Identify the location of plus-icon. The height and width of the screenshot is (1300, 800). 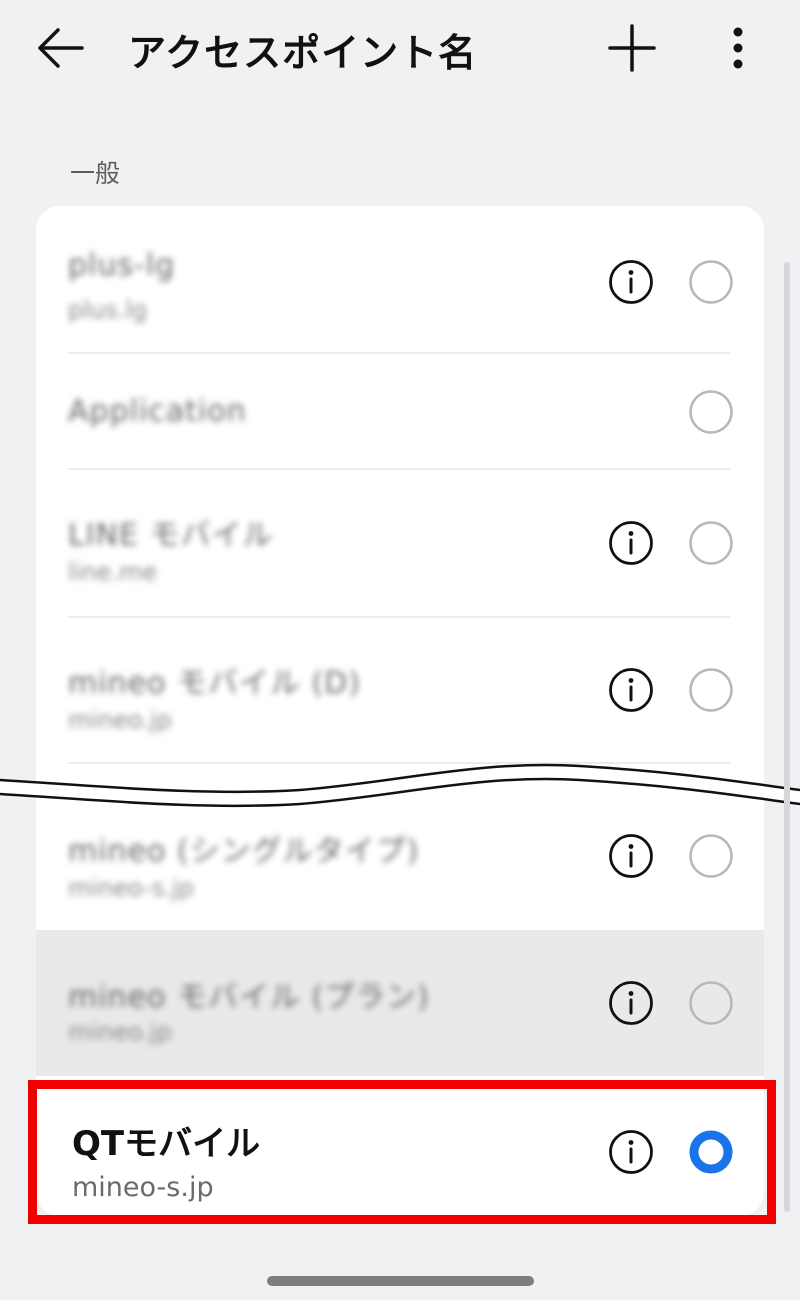
(632, 48).